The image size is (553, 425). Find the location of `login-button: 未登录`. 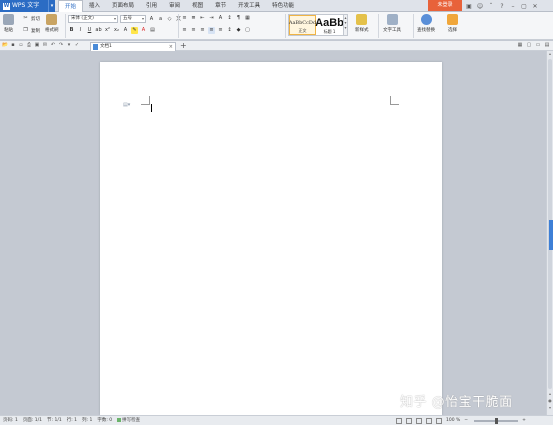

login-button: 未登录 is located at coordinates (445, 5).